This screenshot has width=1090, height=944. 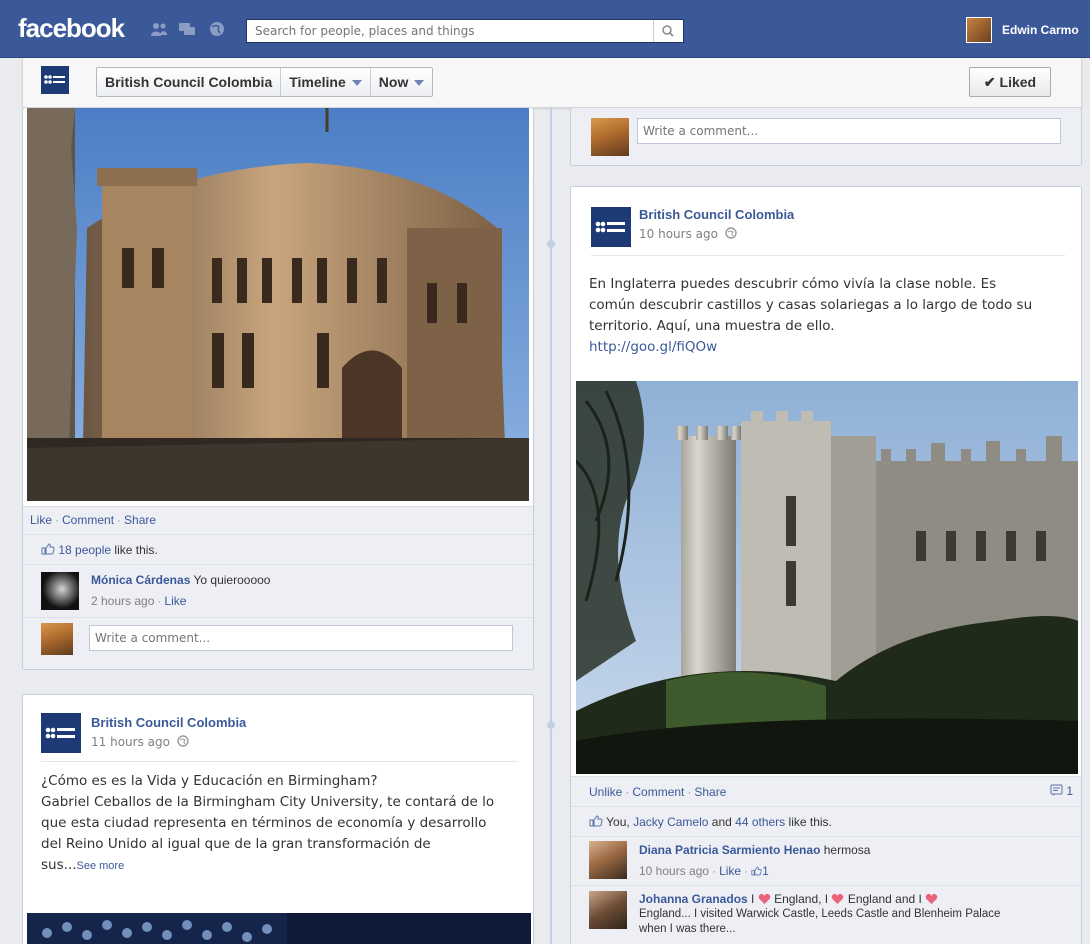 I want to click on post-time: 11 hours ago, so click(x=130, y=742).